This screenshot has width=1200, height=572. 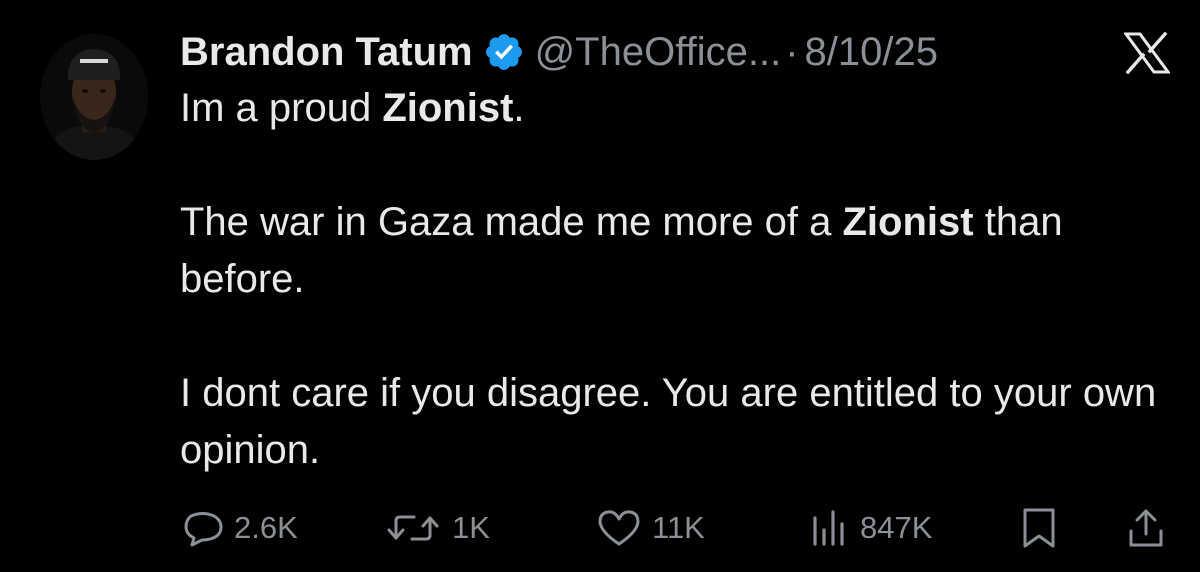 I want to click on avatar, so click(x=94, y=97).